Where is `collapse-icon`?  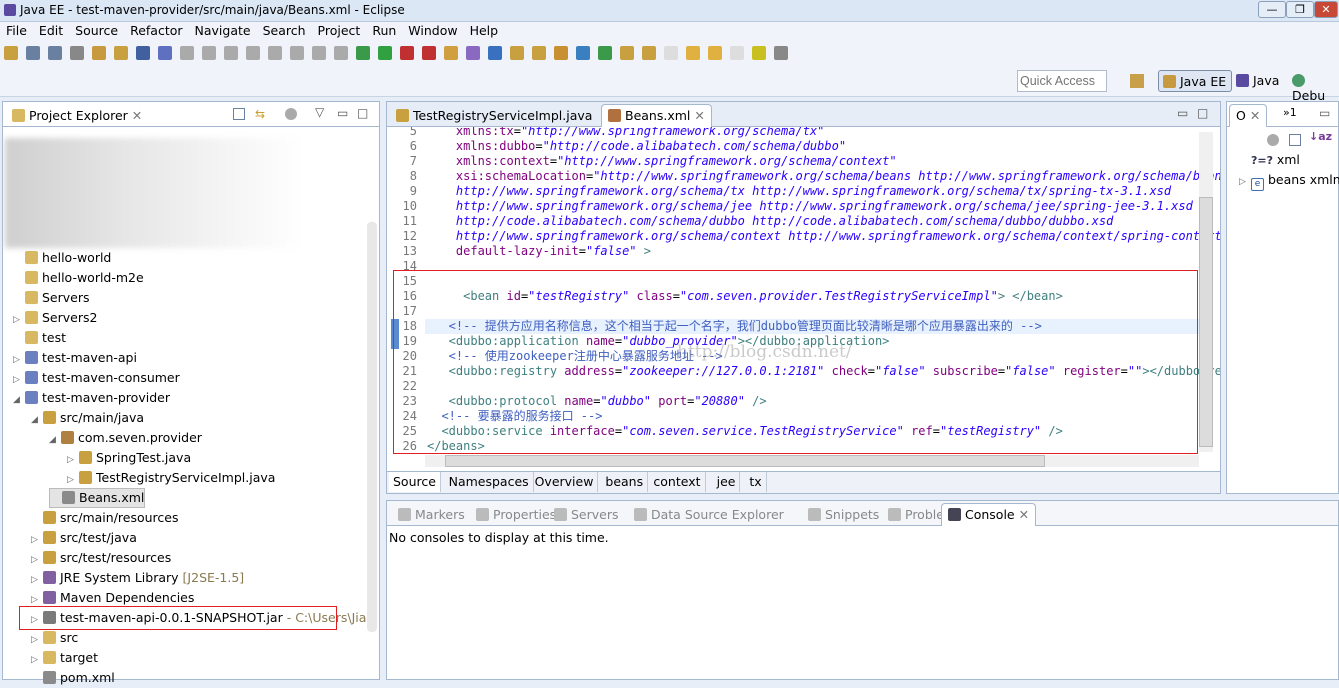 collapse-icon is located at coordinates (1295, 140).